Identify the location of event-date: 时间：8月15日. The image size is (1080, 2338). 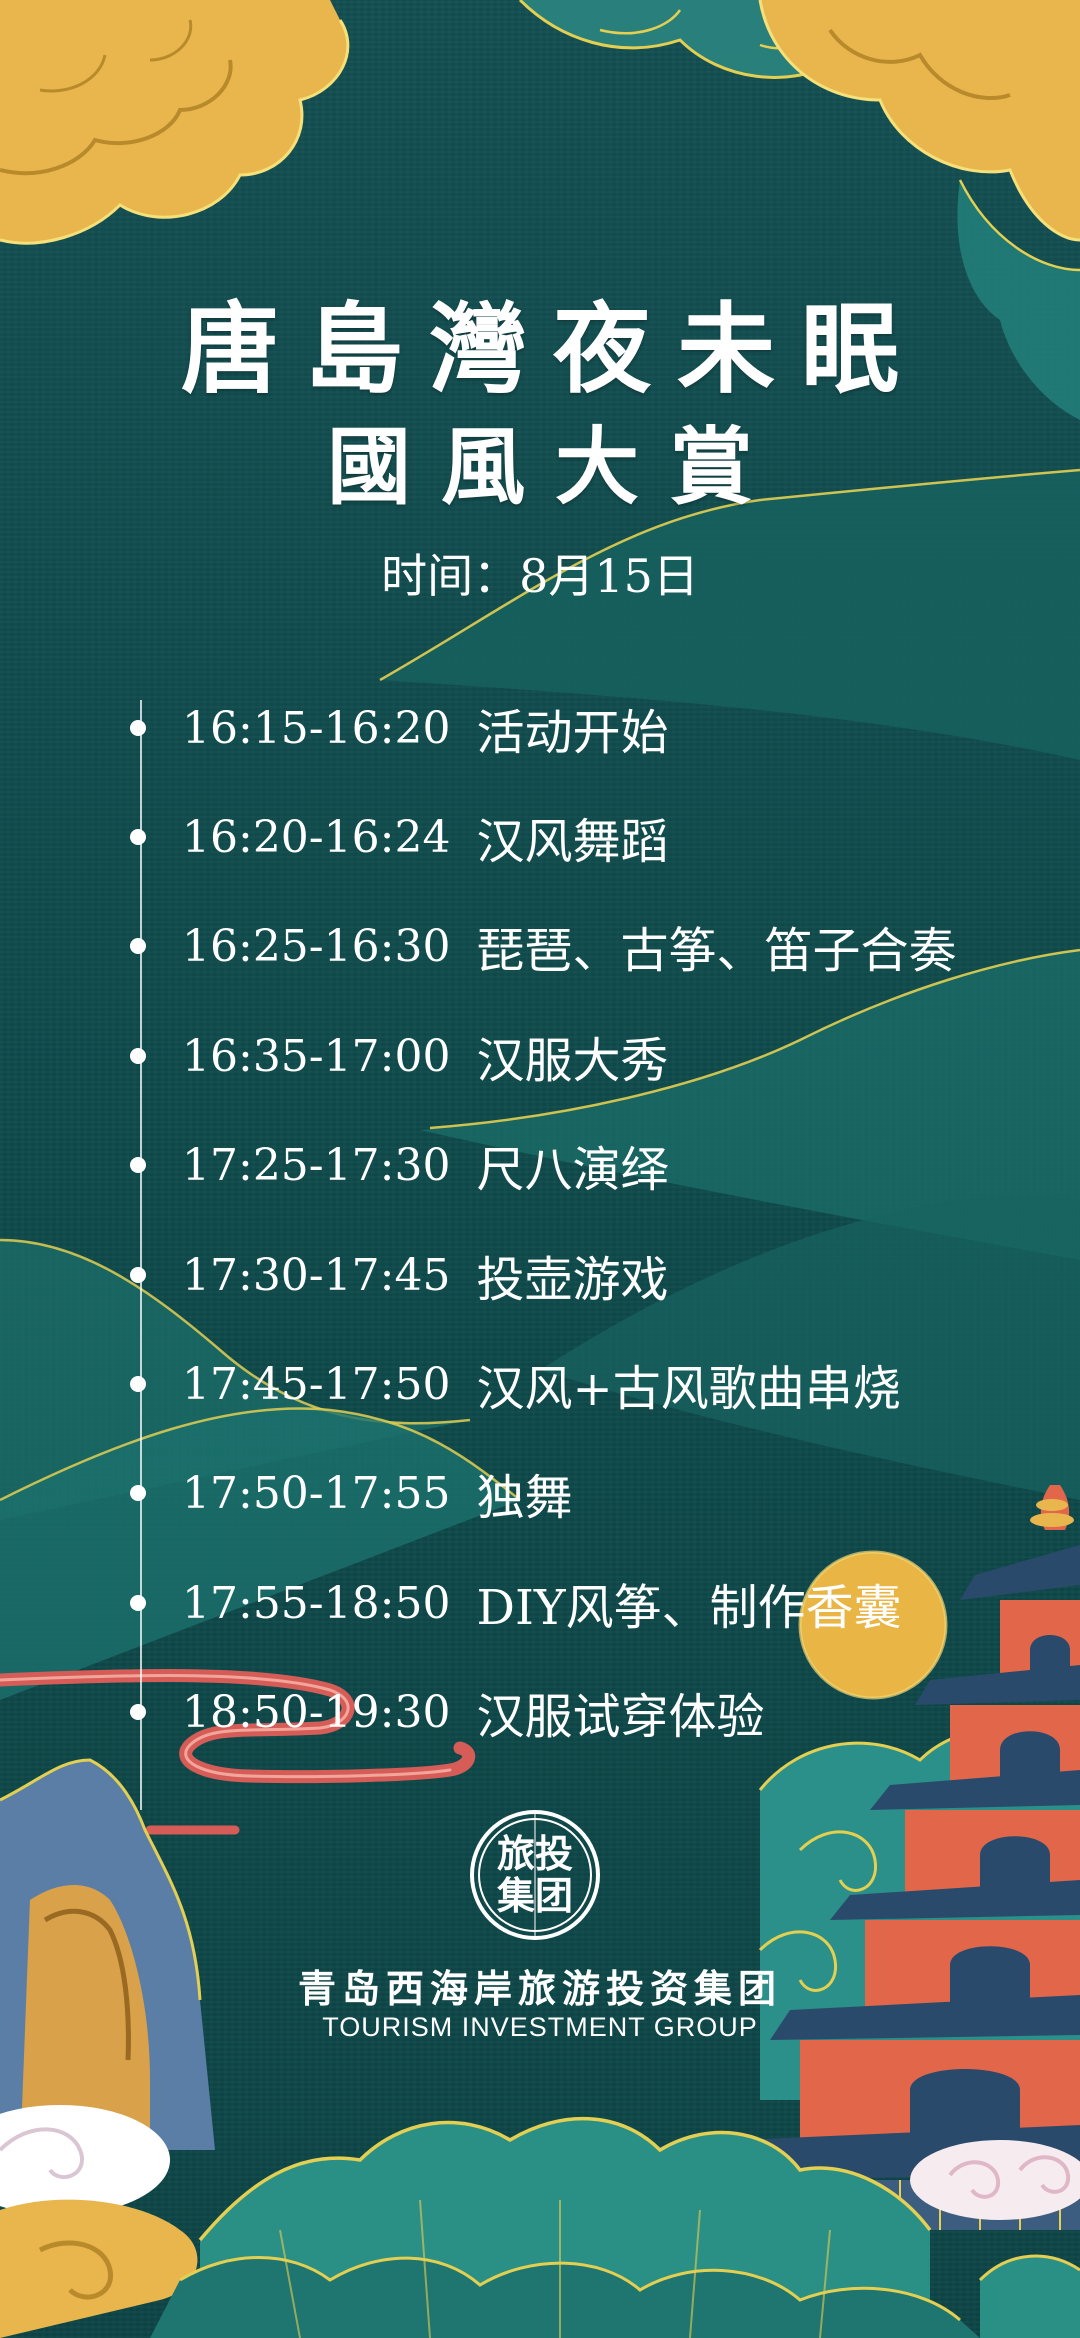
(540, 576).